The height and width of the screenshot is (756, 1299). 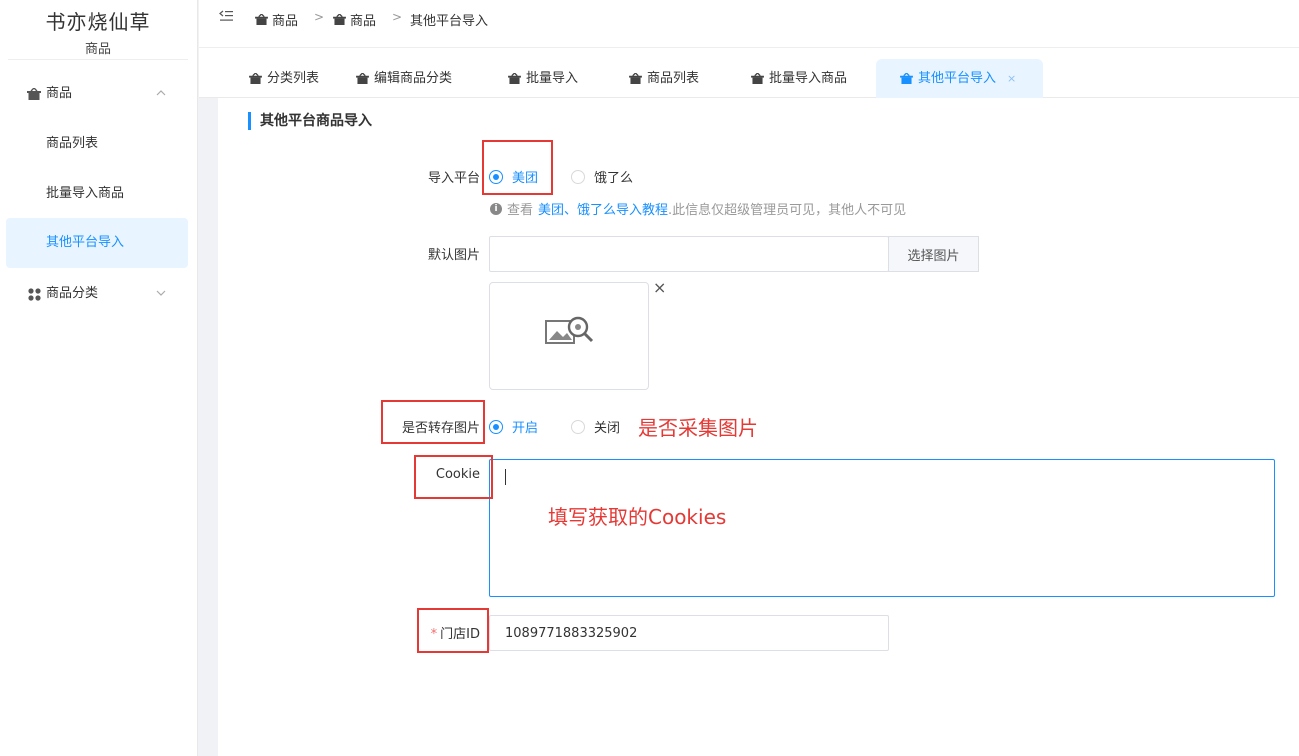 I want to click on annotation-box-platform, so click(x=517, y=167).